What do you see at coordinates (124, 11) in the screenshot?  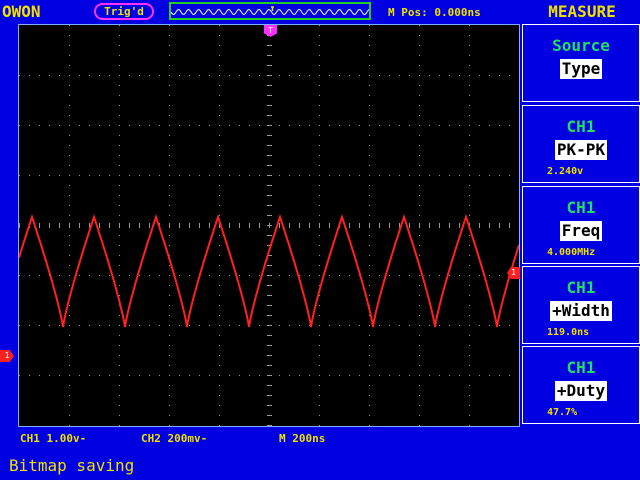 I see `trigger-status-badge: Trig'd` at bounding box center [124, 11].